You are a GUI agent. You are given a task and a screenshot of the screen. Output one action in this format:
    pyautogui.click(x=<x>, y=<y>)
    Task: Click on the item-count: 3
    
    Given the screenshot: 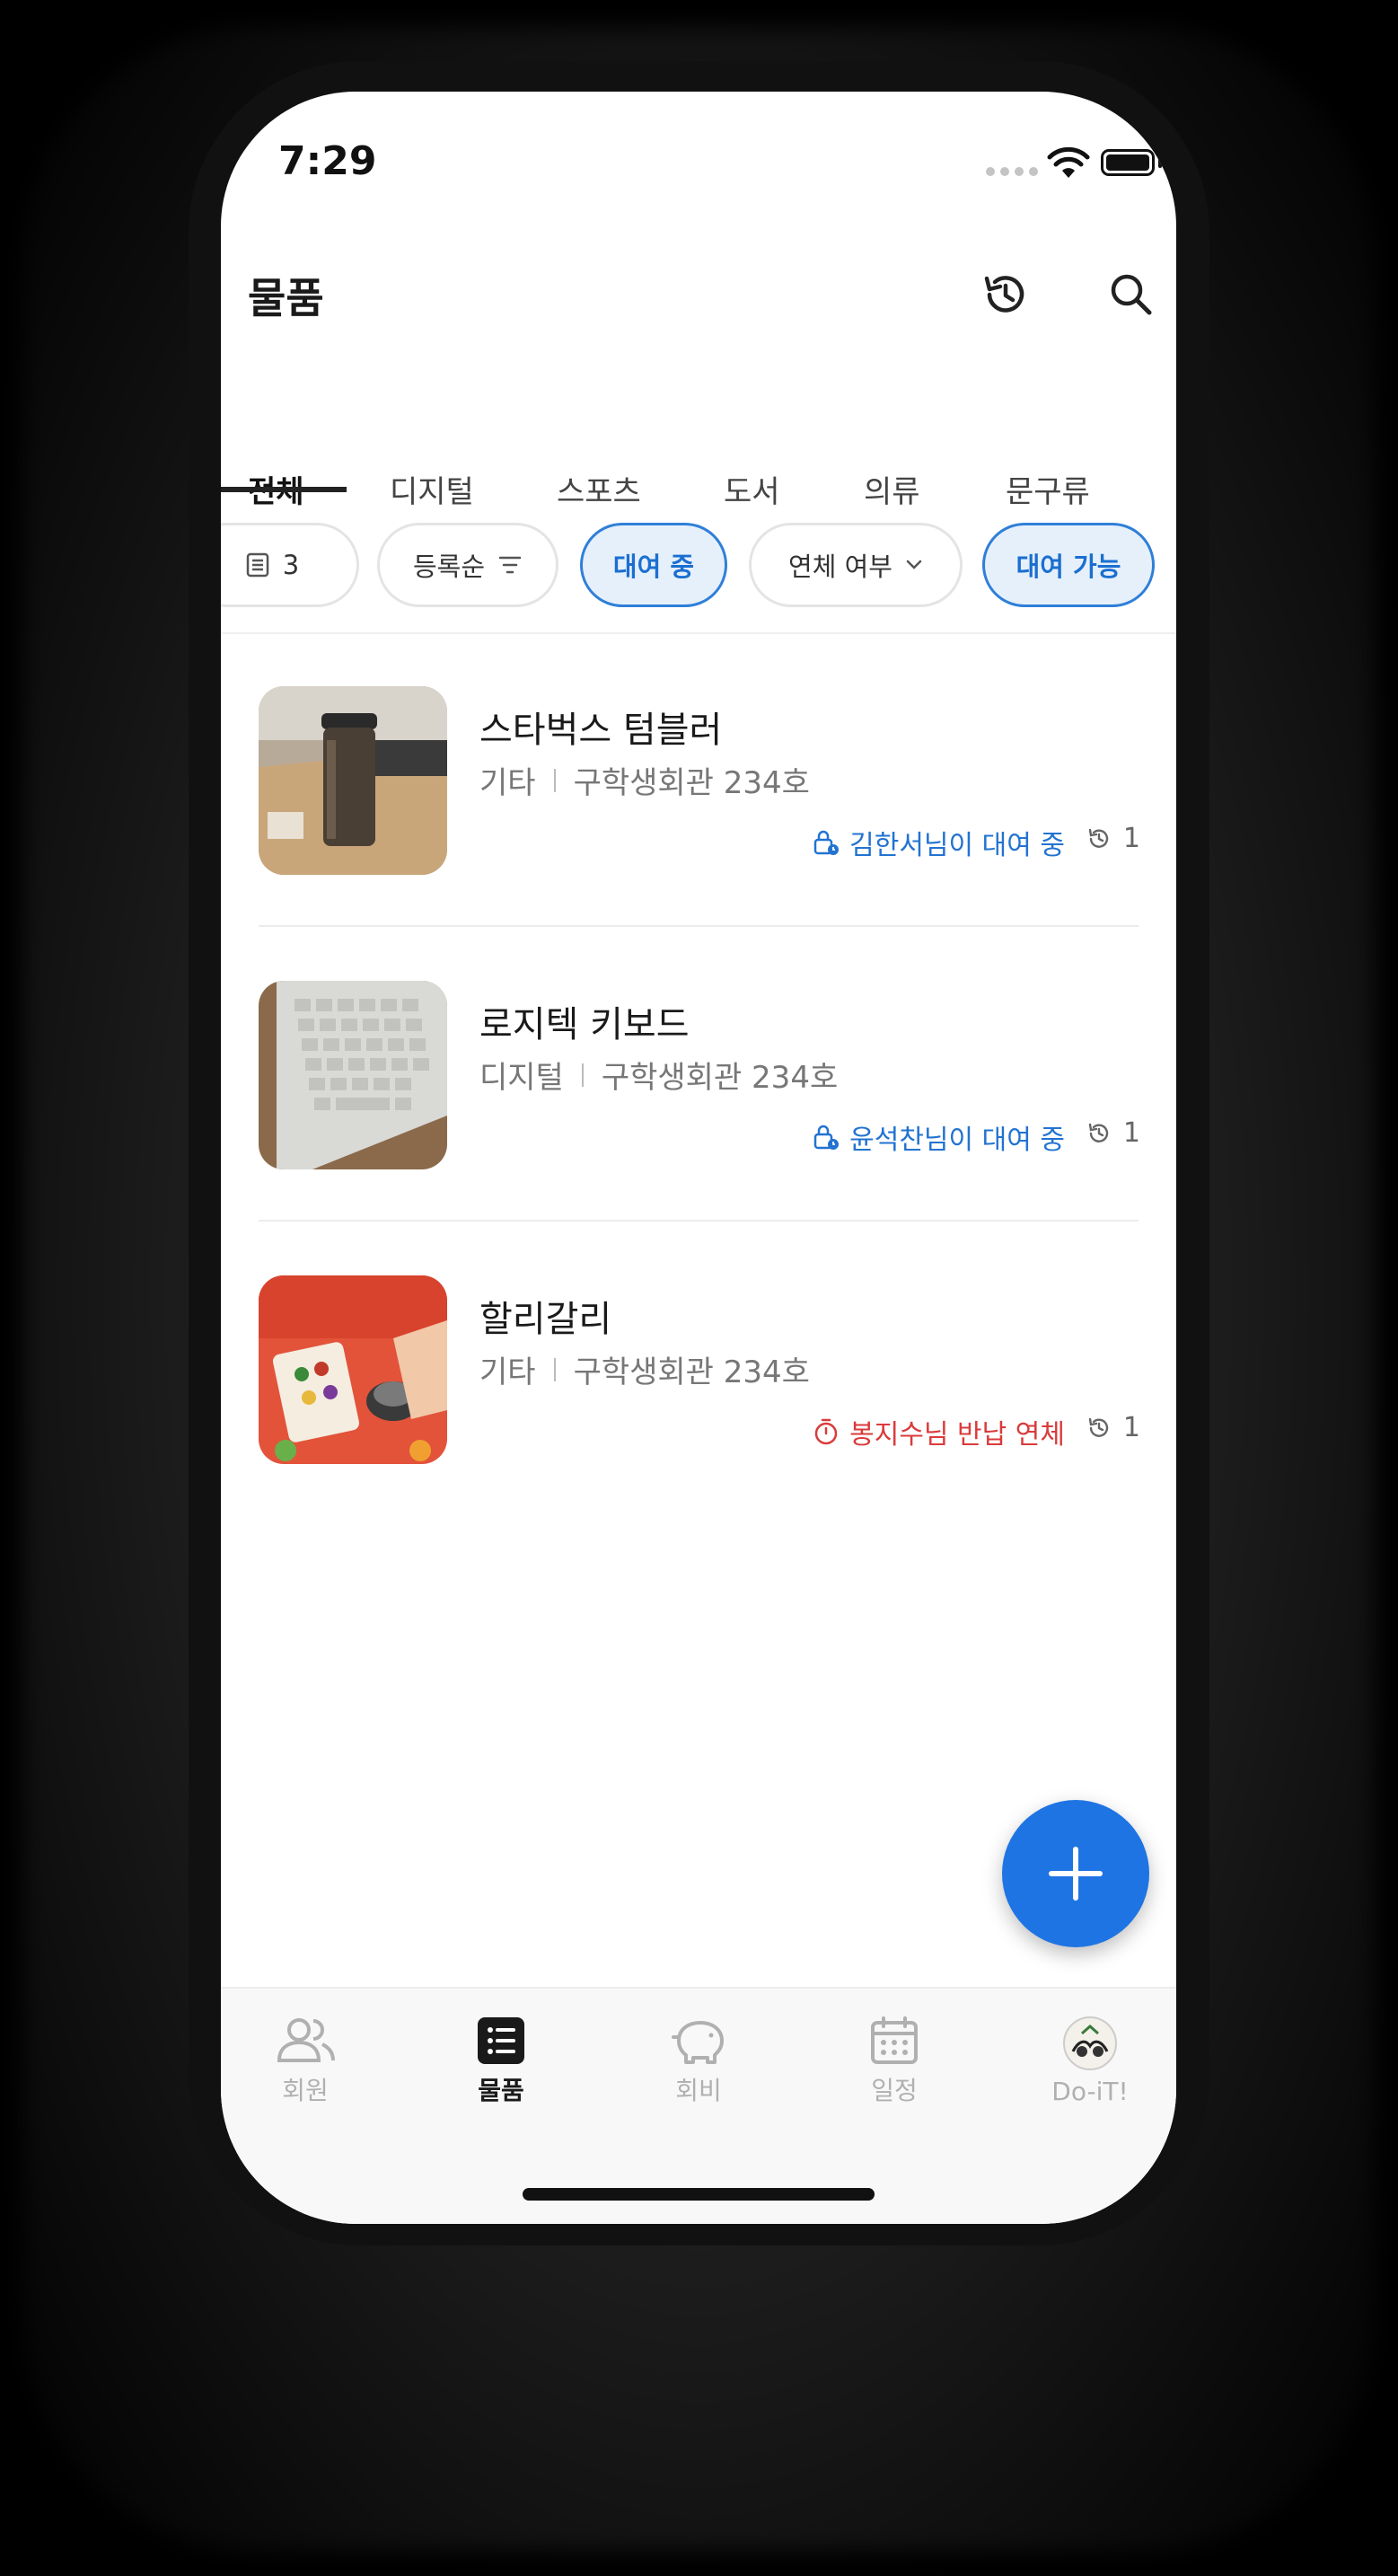 What is the action you would take?
    pyautogui.click(x=291, y=565)
    